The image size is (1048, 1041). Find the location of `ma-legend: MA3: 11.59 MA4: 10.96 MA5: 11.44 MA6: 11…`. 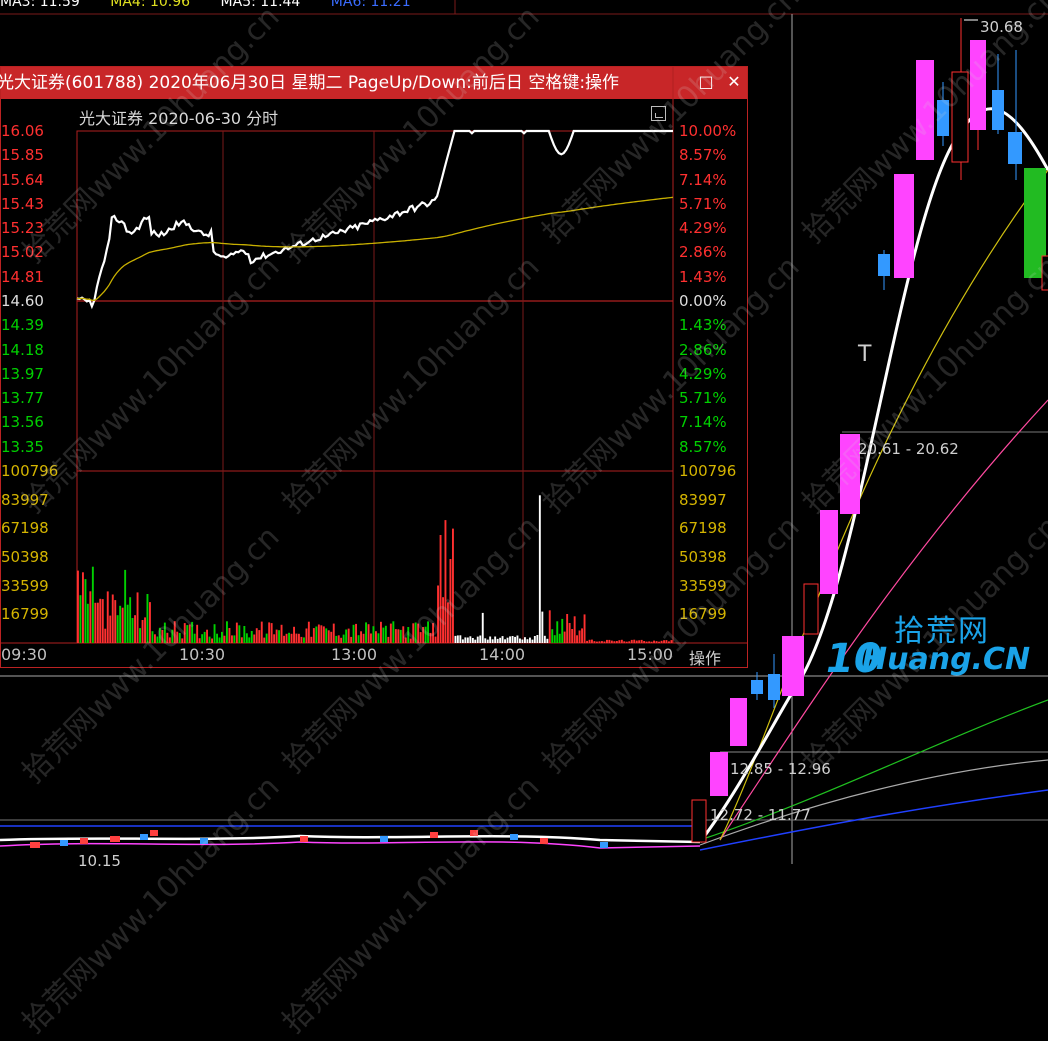

ma-legend: MA3: 11.59 MA4: 10.96 MA5: 11.44 MA6: 11… is located at coordinates (218, 5).